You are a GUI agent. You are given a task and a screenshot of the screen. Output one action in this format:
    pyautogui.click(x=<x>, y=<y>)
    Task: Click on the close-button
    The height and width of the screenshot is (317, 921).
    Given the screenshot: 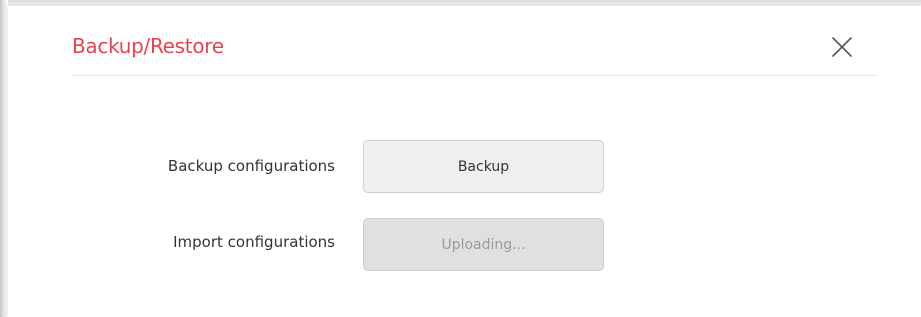 What is the action you would take?
    pyautogui.click(x=842, y=47)
    